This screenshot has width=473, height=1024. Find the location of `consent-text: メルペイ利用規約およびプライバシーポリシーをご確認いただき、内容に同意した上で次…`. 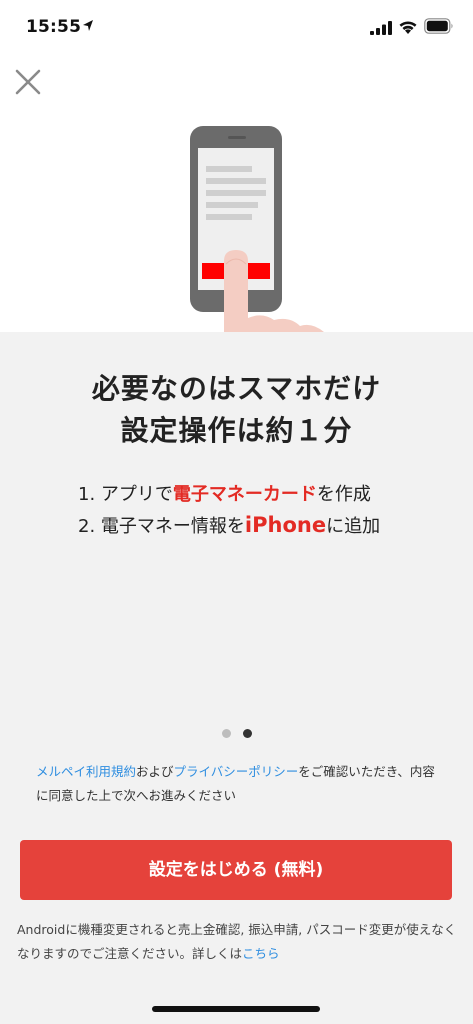

consent-text: メルペイ利用規約およびプライバシーポリシーをご確認いただき、内容に同意した上で次… is located at coordinates (238, 784).